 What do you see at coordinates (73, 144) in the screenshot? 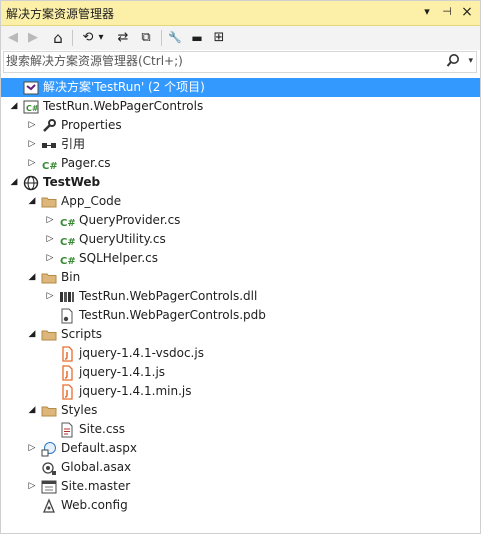
I see `tree-item-label: 引用` at bounding box center [73, 144].